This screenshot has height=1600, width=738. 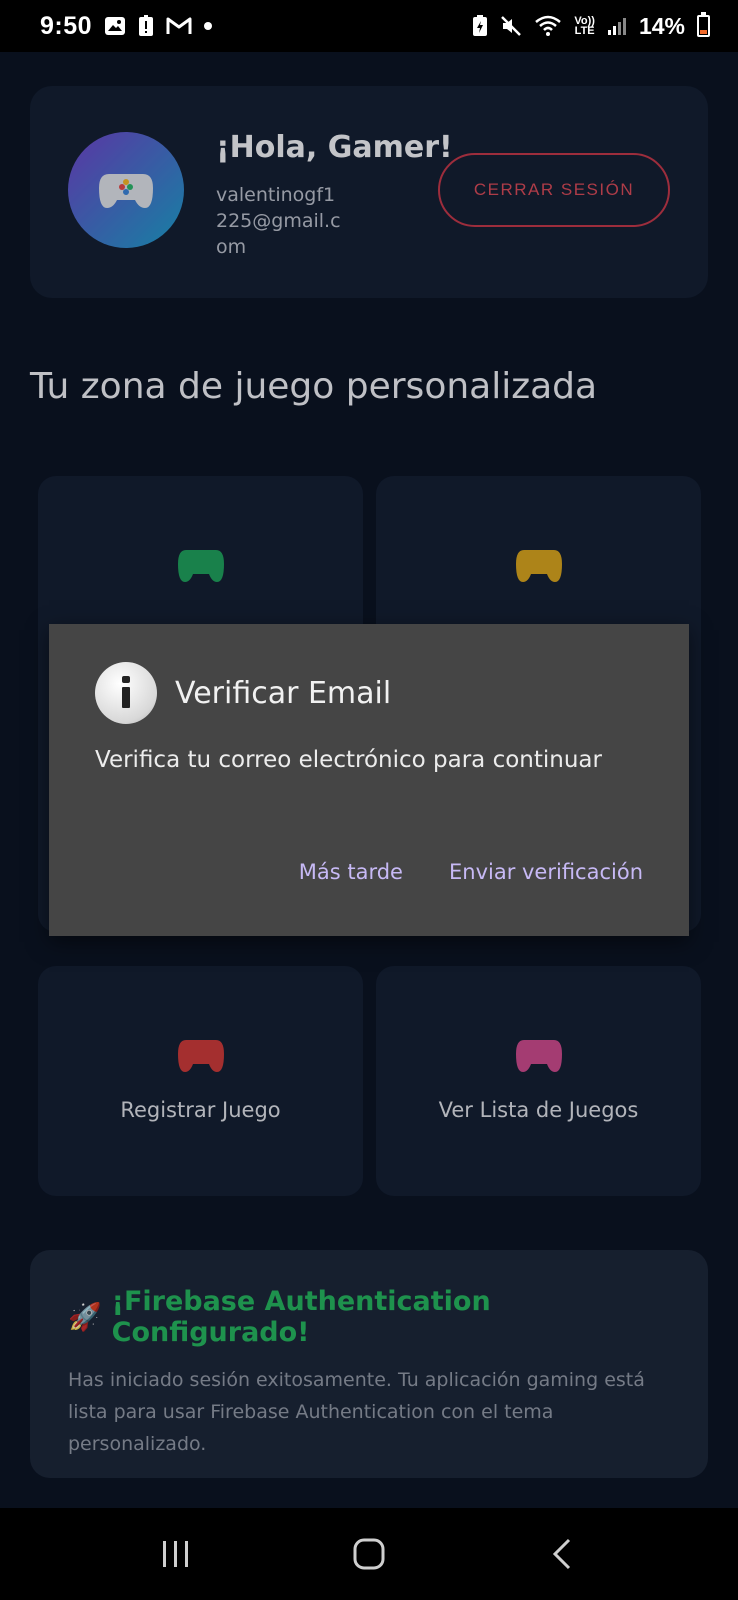 I want to click on back-icon, so click(x=561, y=1554).